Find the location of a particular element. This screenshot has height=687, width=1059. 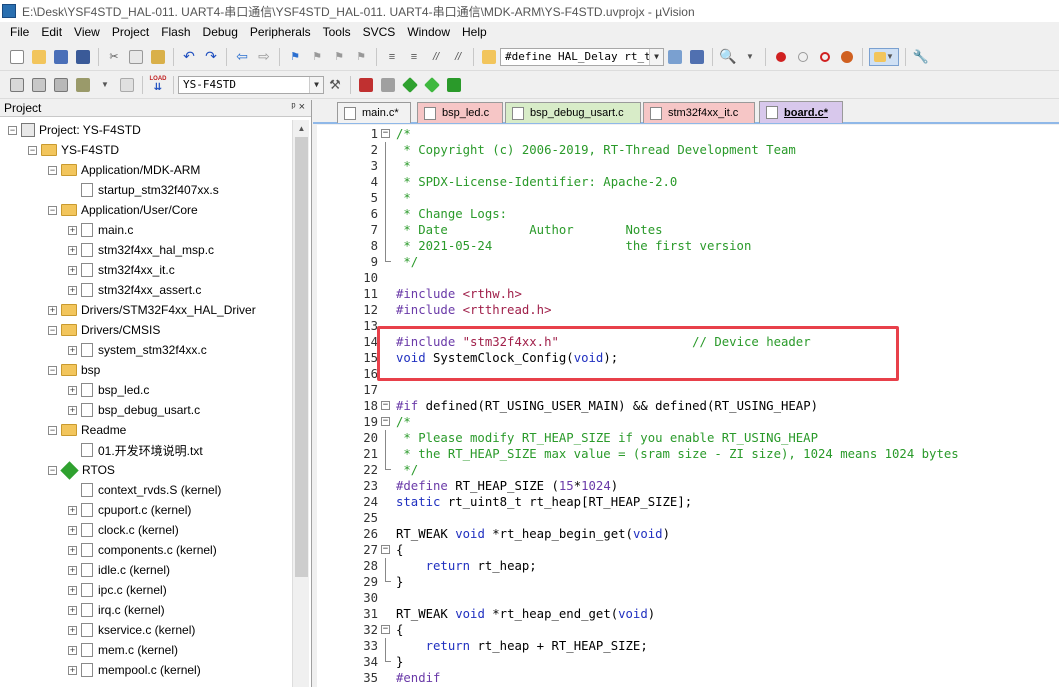

indent-icon: ≡ is located at coordinates (392, 57).